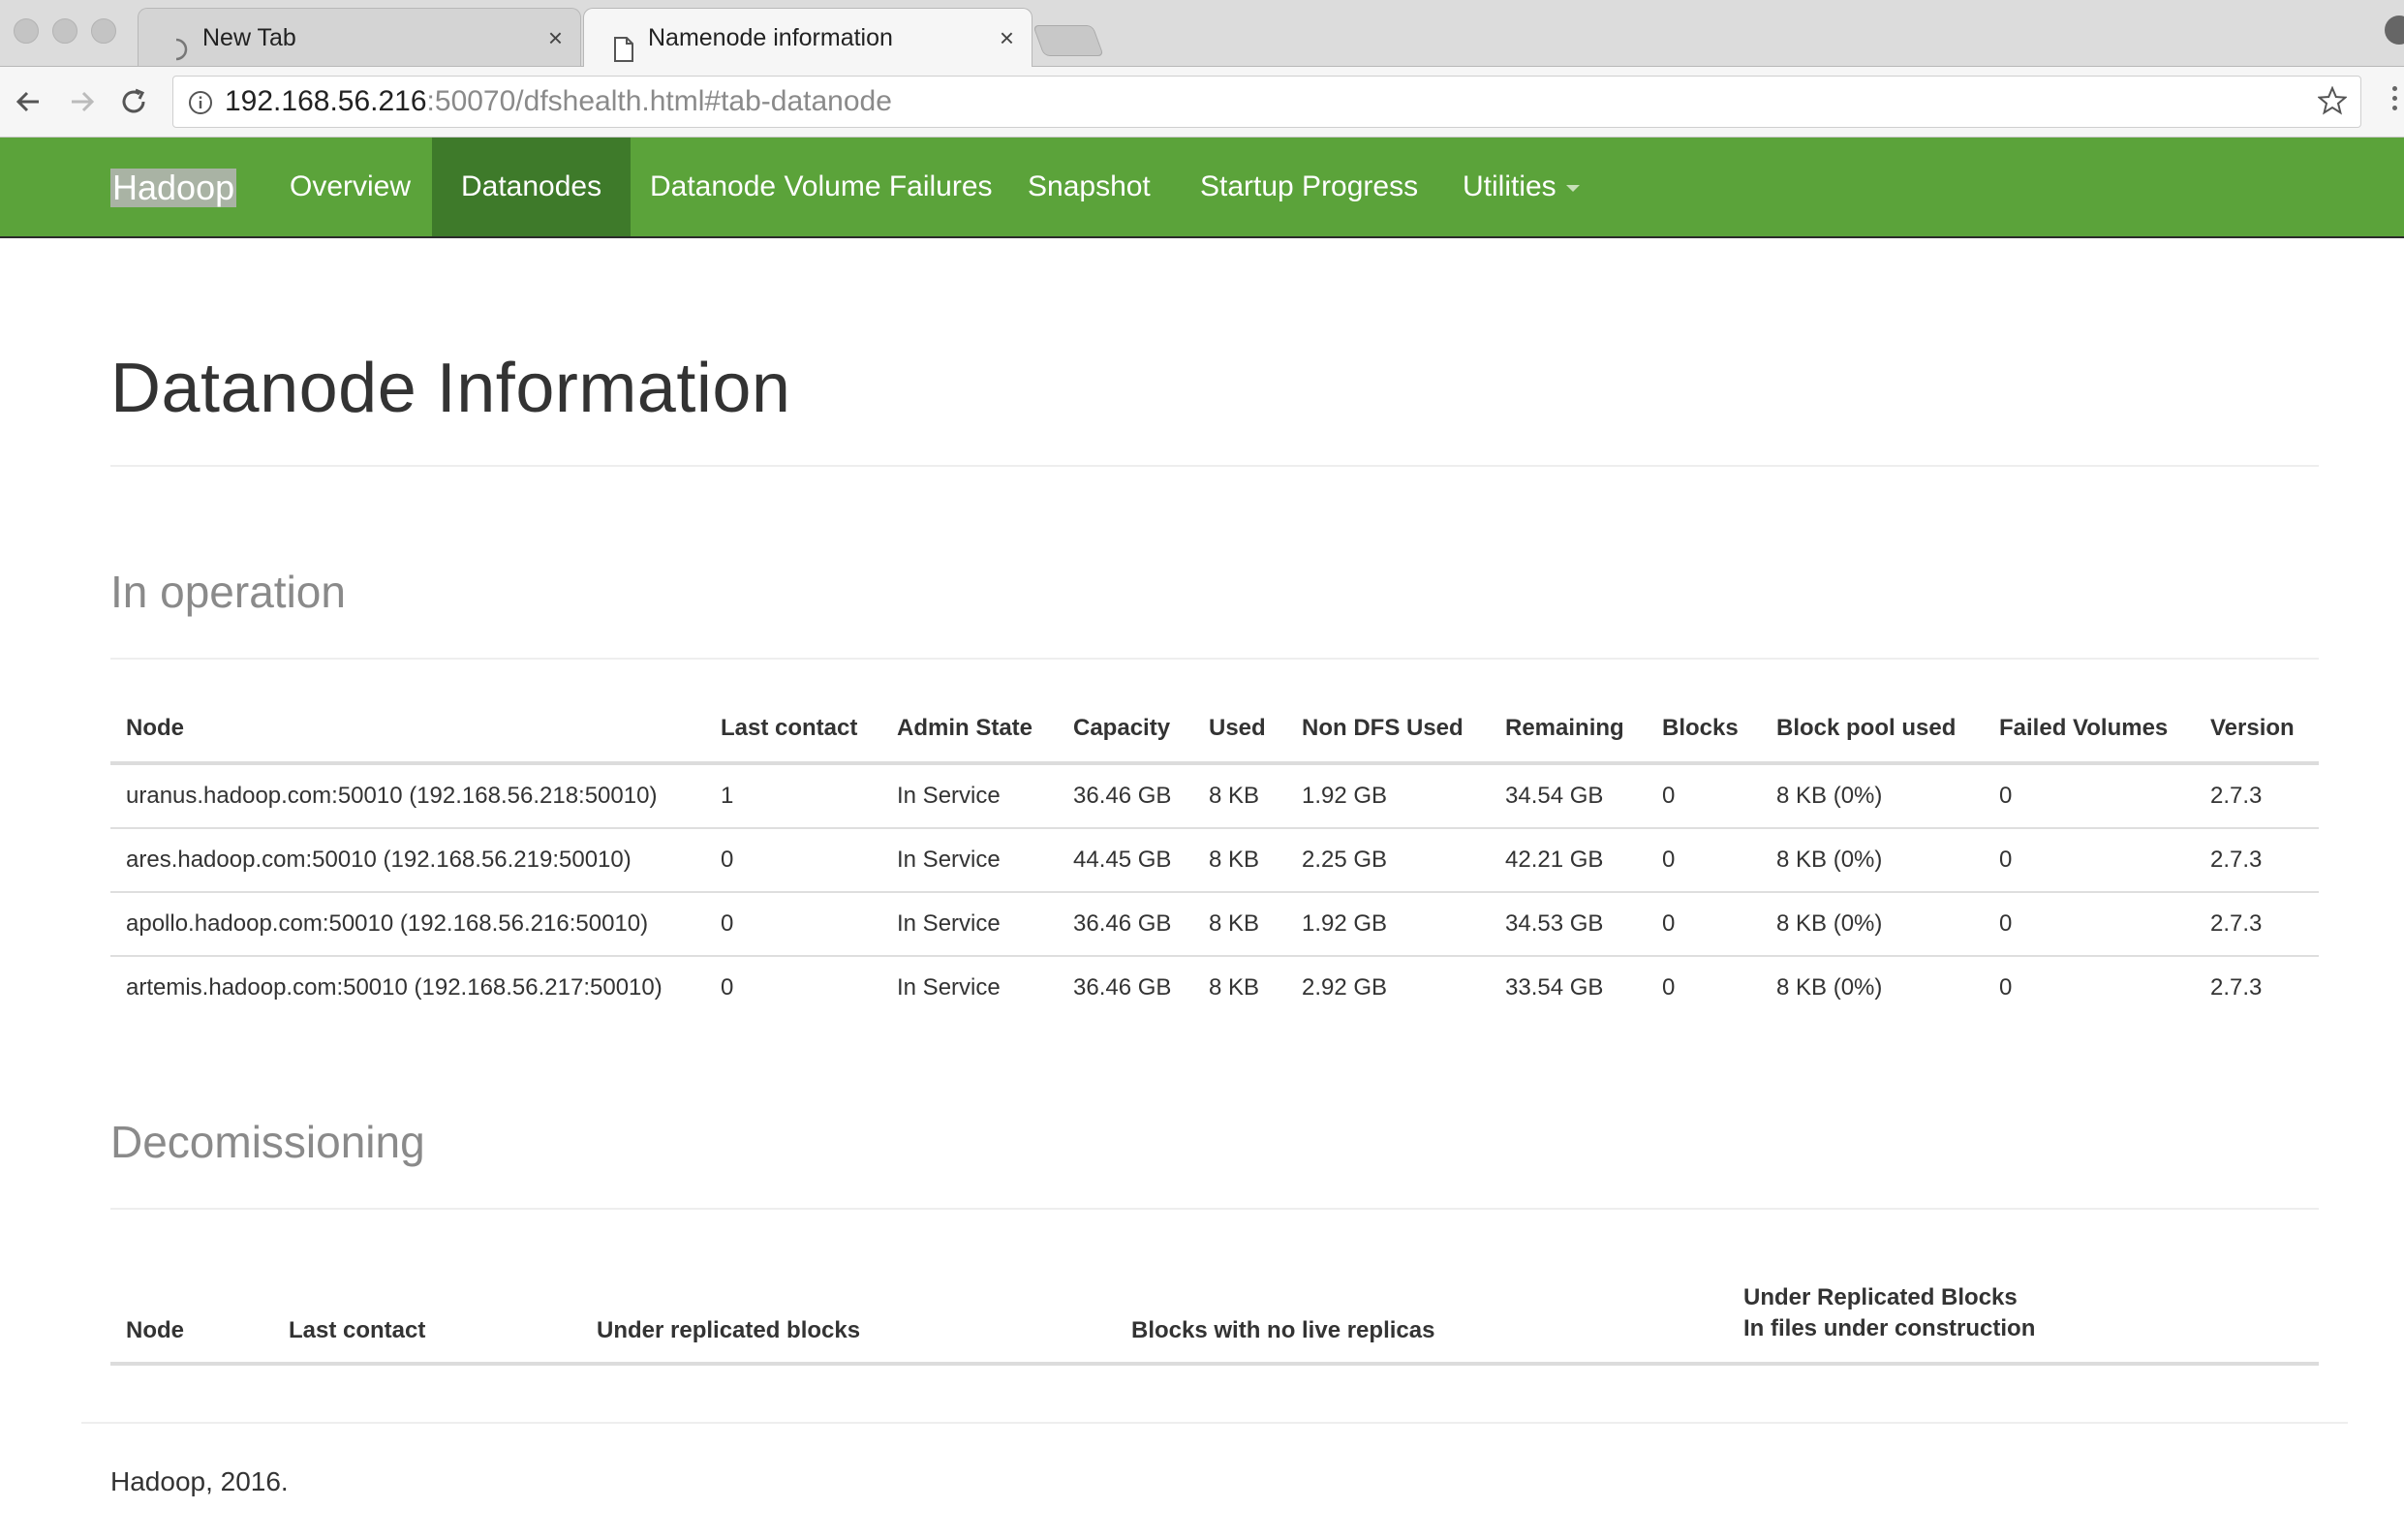  I want to click on col-header: Remaining, so click(1568, 730).